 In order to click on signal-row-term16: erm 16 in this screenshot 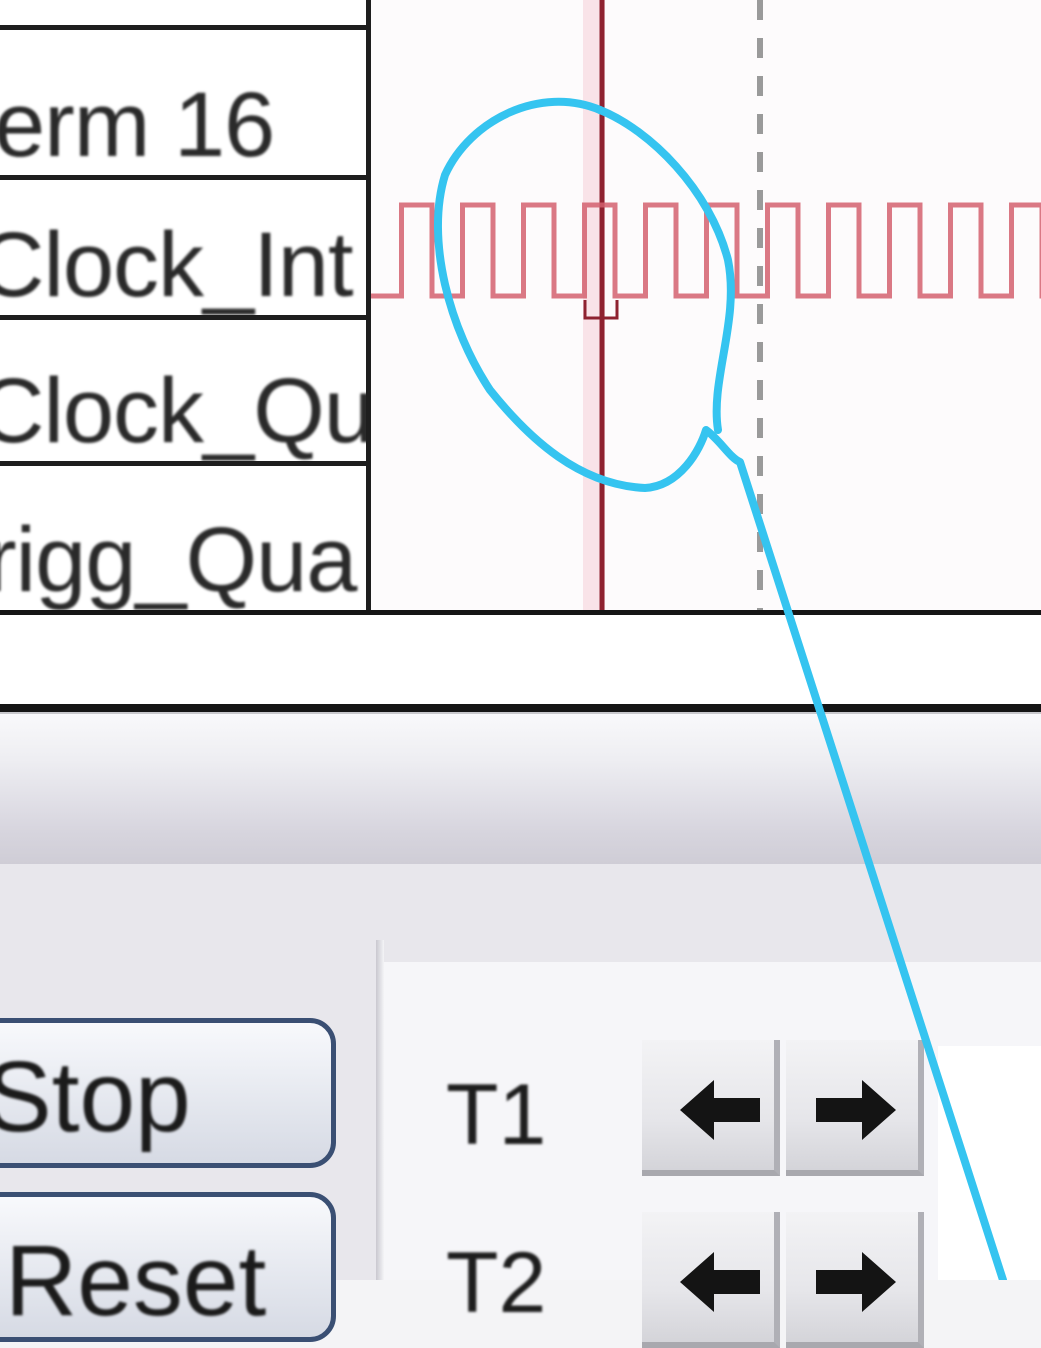, I will do `click(183, 105)`.